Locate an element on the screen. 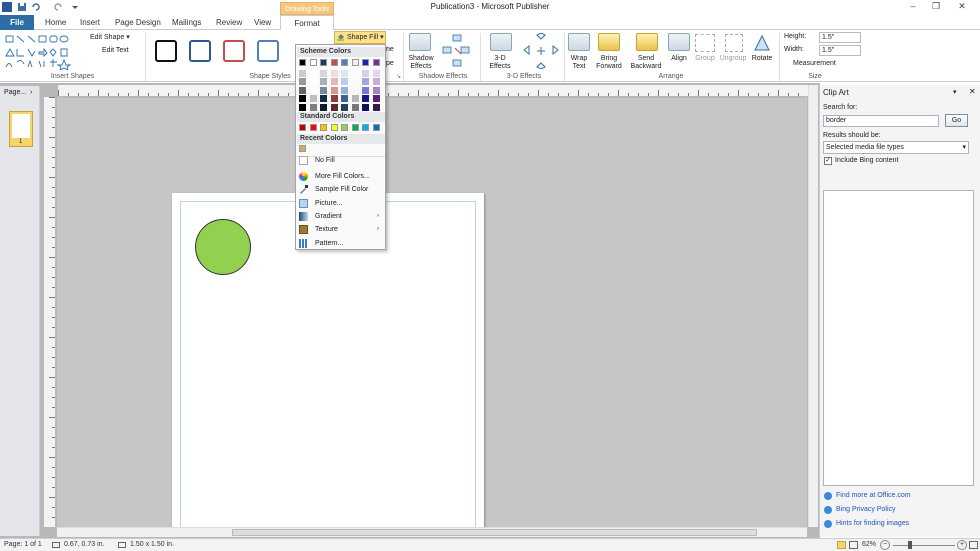 This screenshot has width=980, height=551. hints-link: Hints for finding images is located at coordinates (872, 523).